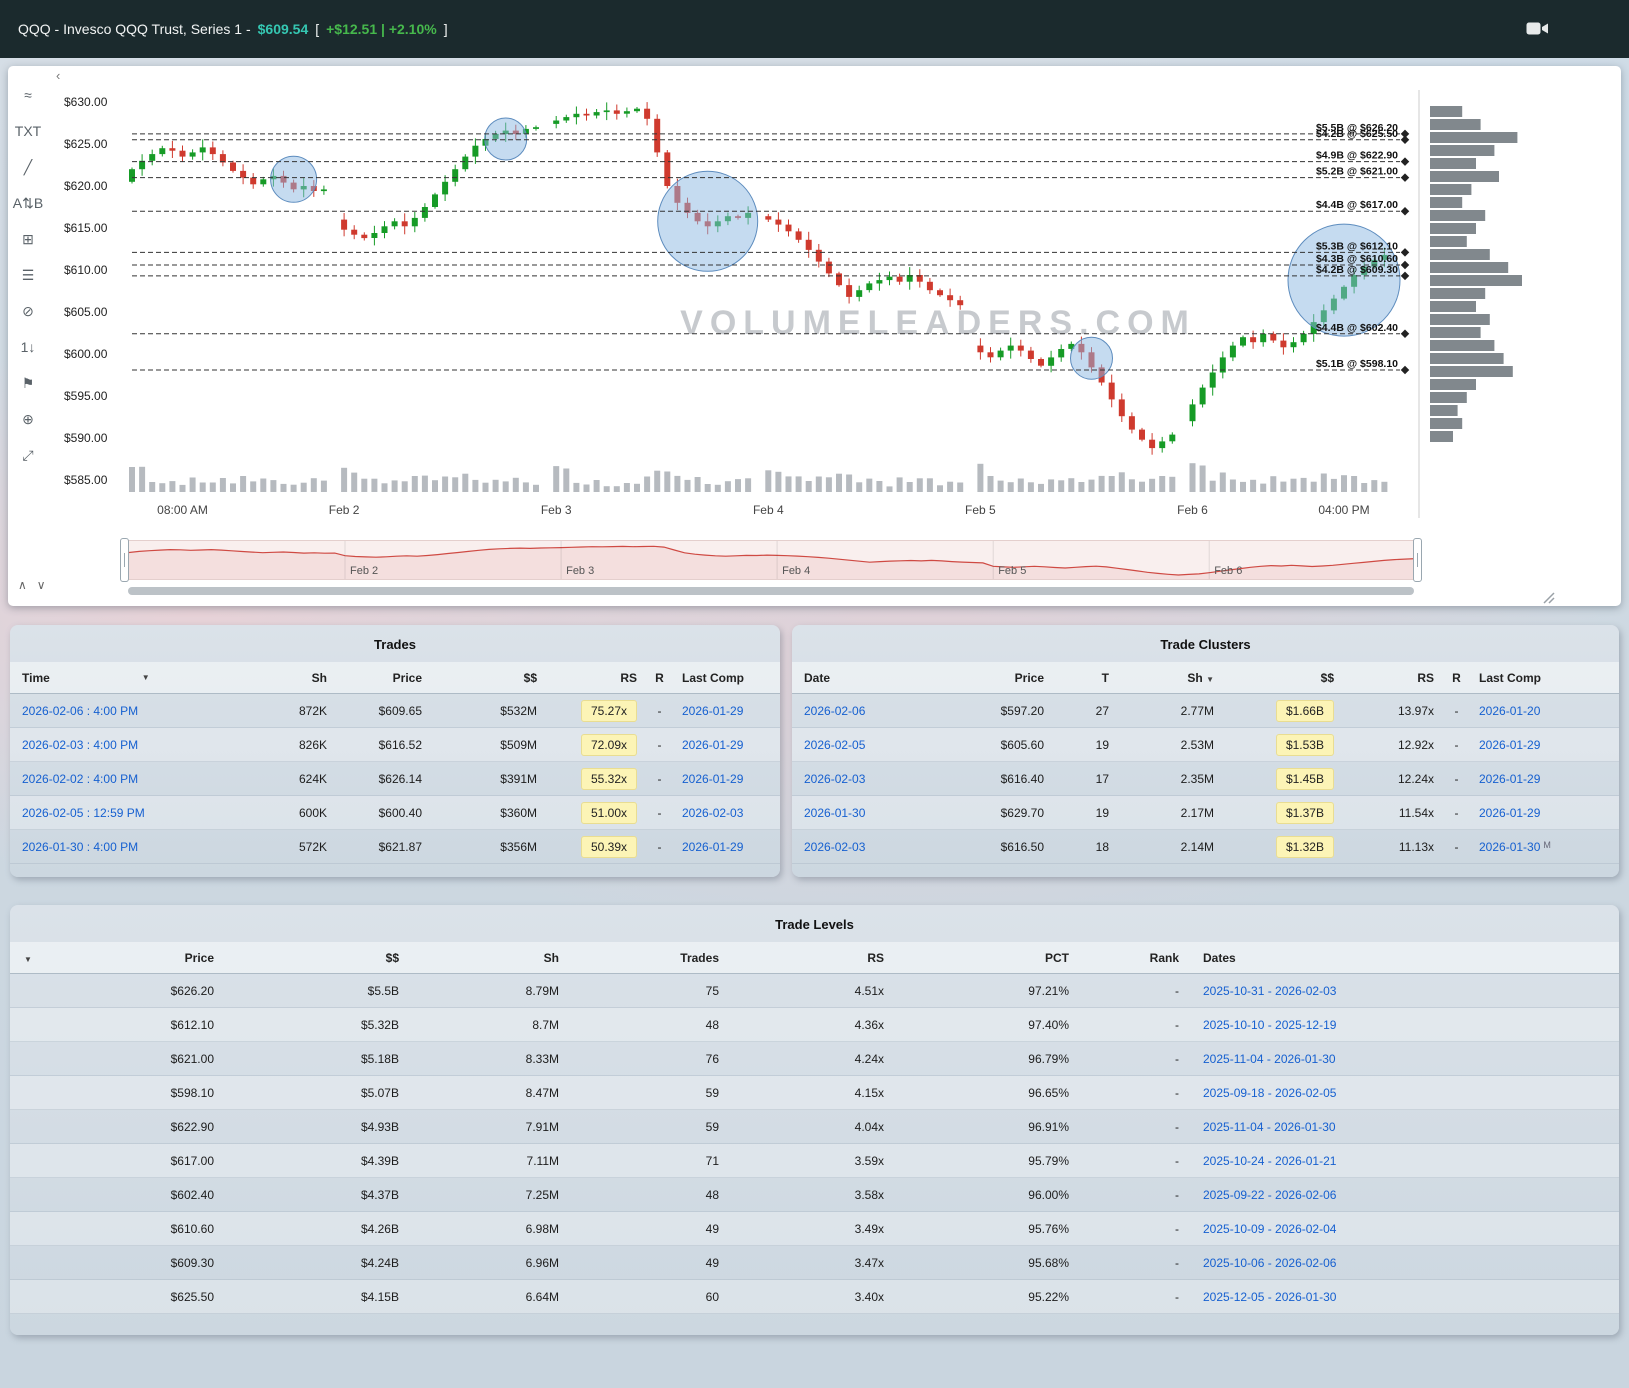 The height and width of the screenshot is (1388, 1629). What do you see at coordinates (712, 813) in the screenshot?
I see `last-comp-link: 2026-02-03` at bounding box center [712, 813].